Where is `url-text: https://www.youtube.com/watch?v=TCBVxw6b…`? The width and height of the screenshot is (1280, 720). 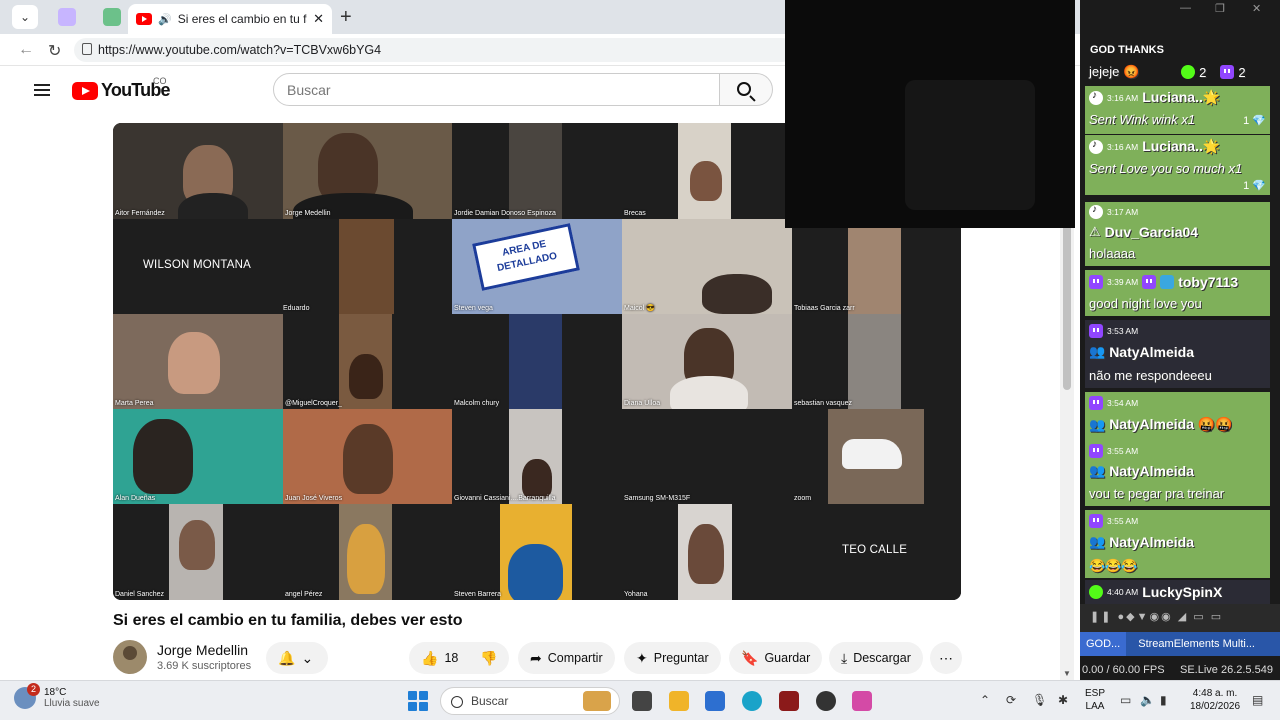 url-text: https://www.youtube.com/watch?v=TCBVxw6b… is located at coordinates (240, 50).